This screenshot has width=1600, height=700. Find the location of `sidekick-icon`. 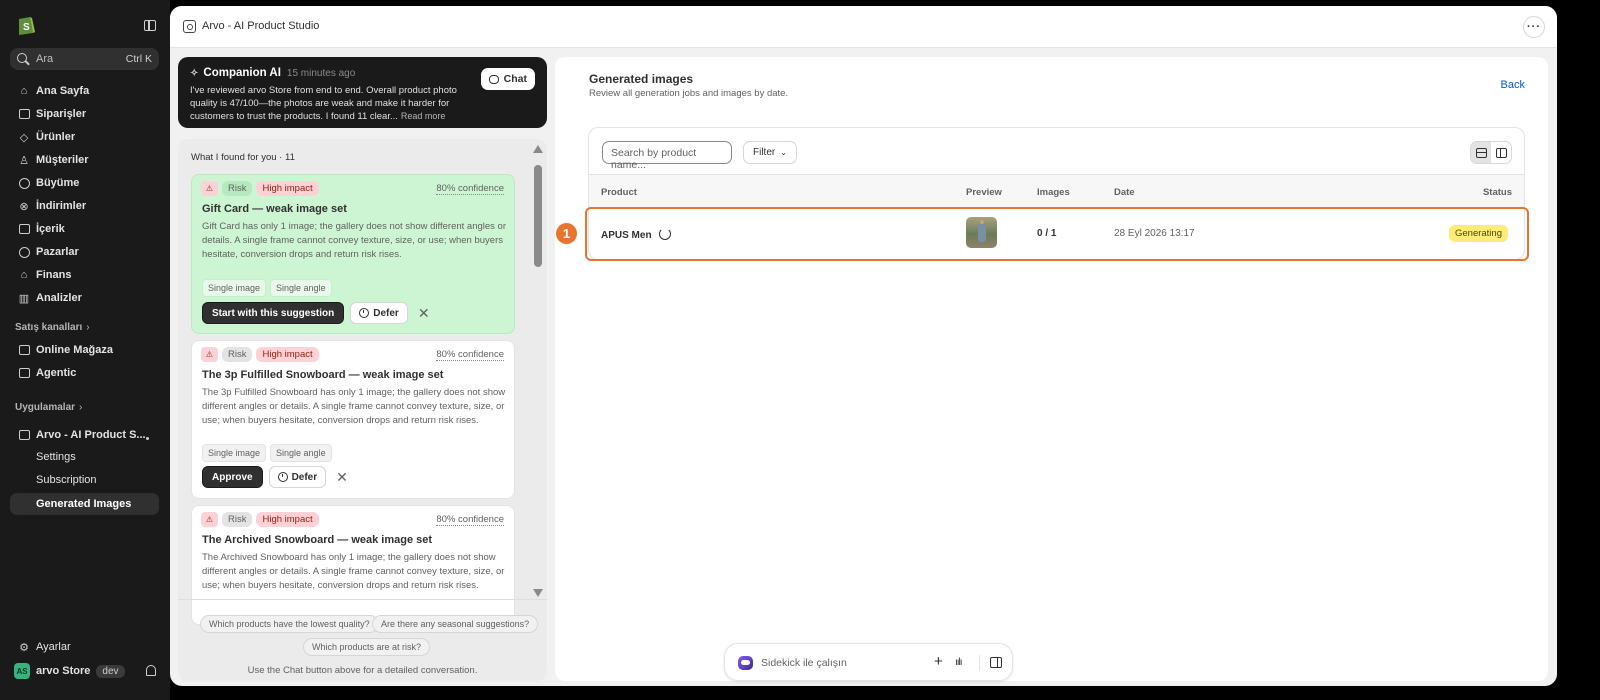

sidekick-icon is located at coordinates (745, 663).